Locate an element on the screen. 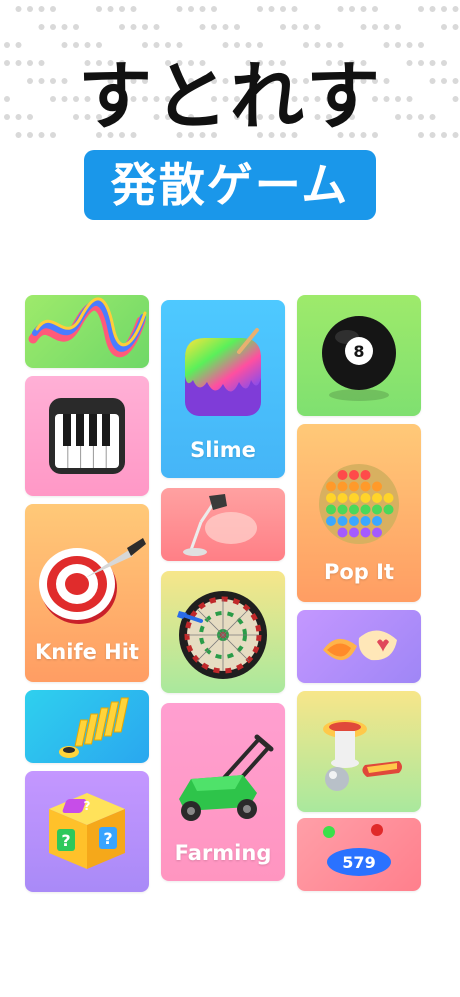  game-tile-farming: Farming is located at coordinates (223, 792).